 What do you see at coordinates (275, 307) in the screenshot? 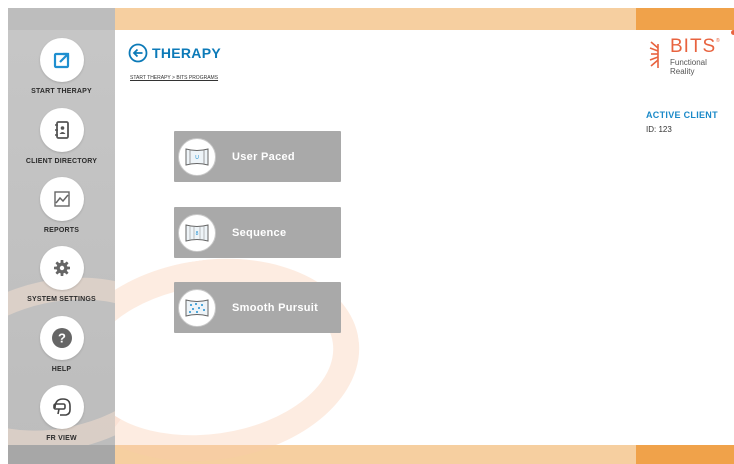
I see `program-label: Smooth Pursuit` at bounding box center [275, 307].